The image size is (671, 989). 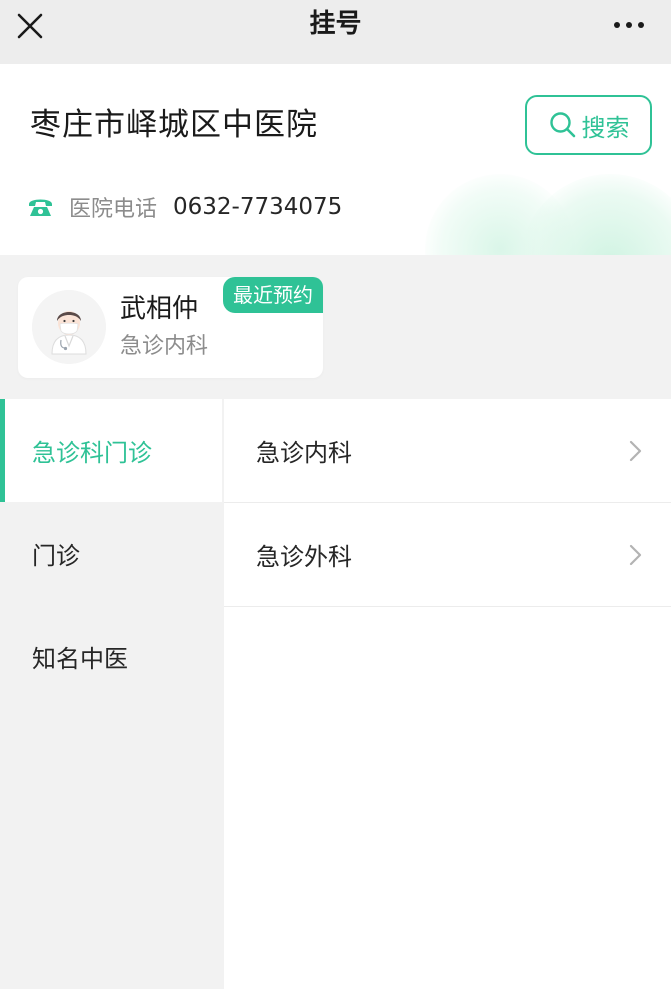 What do you see at coordinates (595, 214) in the screenshot?
I see `decorative-circle` at bounding box center [595, 214].